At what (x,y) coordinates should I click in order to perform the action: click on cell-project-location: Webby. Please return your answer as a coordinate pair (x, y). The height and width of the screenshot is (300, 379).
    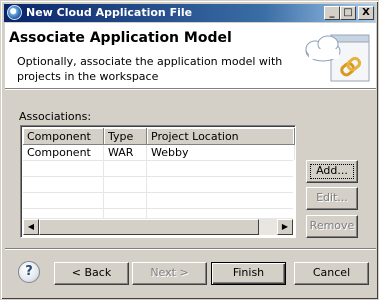
    Looking at the image, I should click on (221, 152).